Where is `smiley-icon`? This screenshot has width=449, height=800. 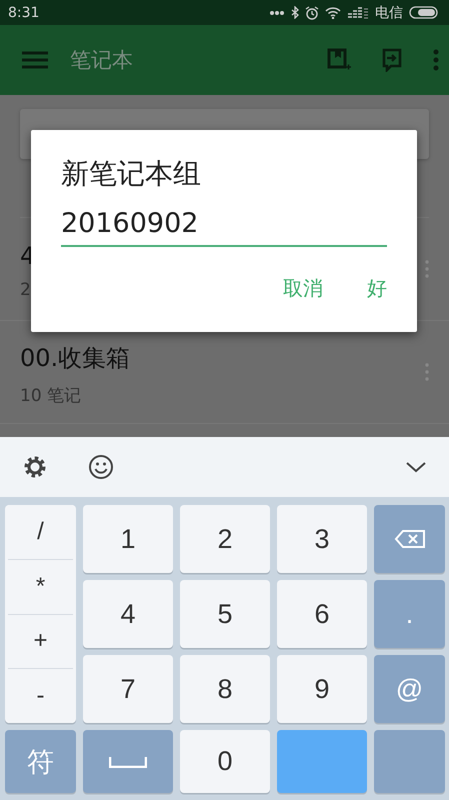 smiley-icon is located at coordinates (101, 467).